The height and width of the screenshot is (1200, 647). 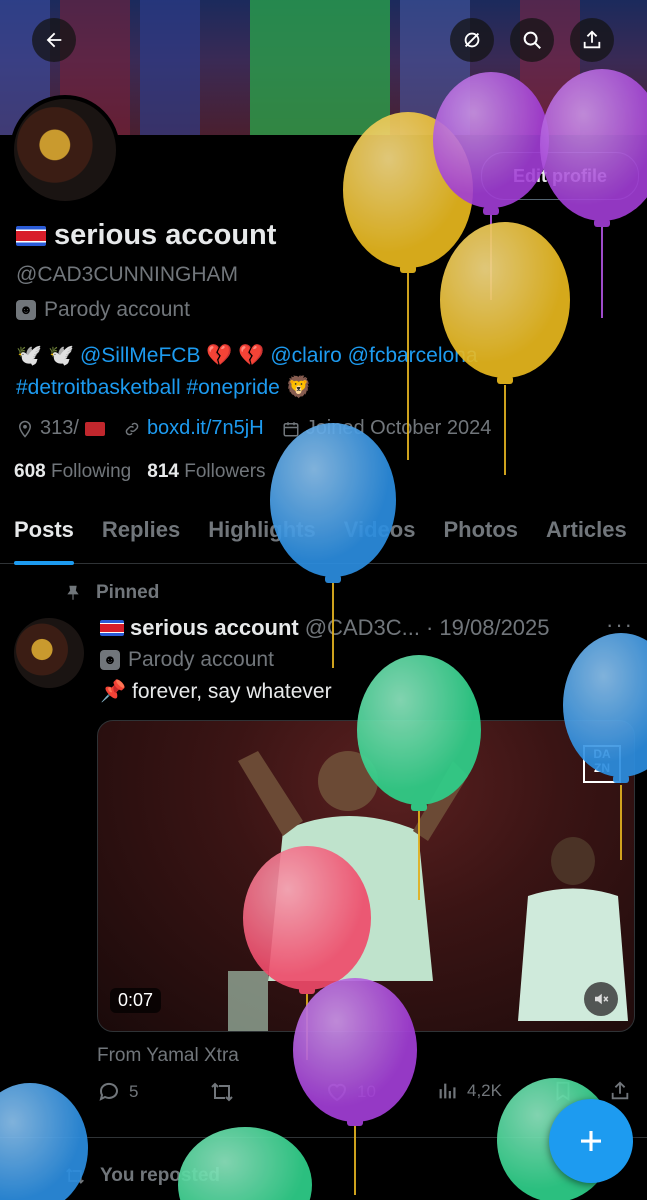 What do you see at coordinates (45, 355) in the screenshot?
I see `bio-emoji-doves: 🕊️ 🕊️` at bounding box center [45, 355].